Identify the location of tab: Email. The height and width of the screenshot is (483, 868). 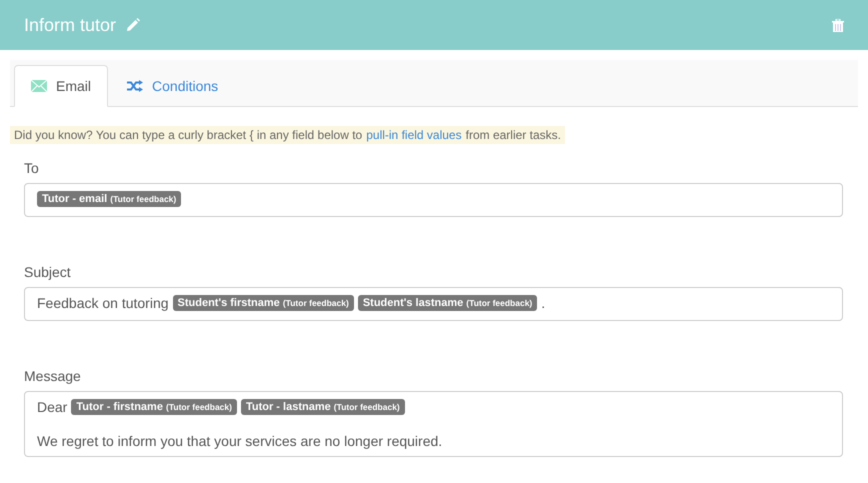
(61, 86).